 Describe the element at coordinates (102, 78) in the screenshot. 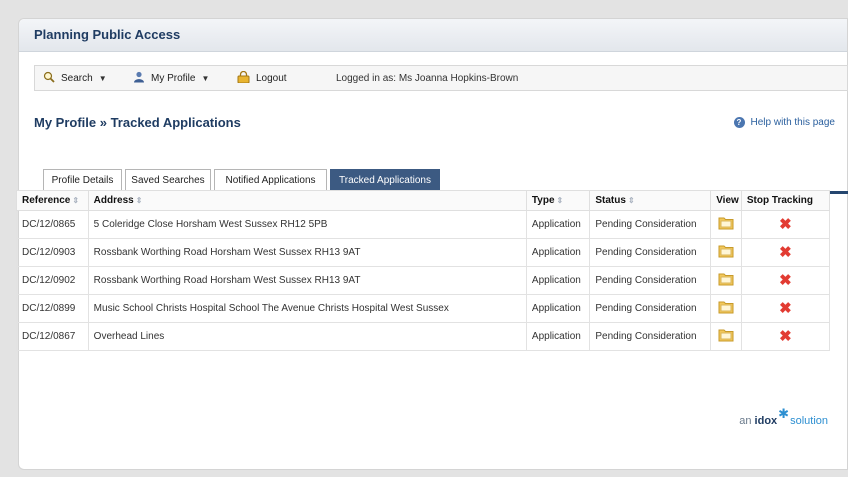

I see `dropdown-icon: ▼` at that location.